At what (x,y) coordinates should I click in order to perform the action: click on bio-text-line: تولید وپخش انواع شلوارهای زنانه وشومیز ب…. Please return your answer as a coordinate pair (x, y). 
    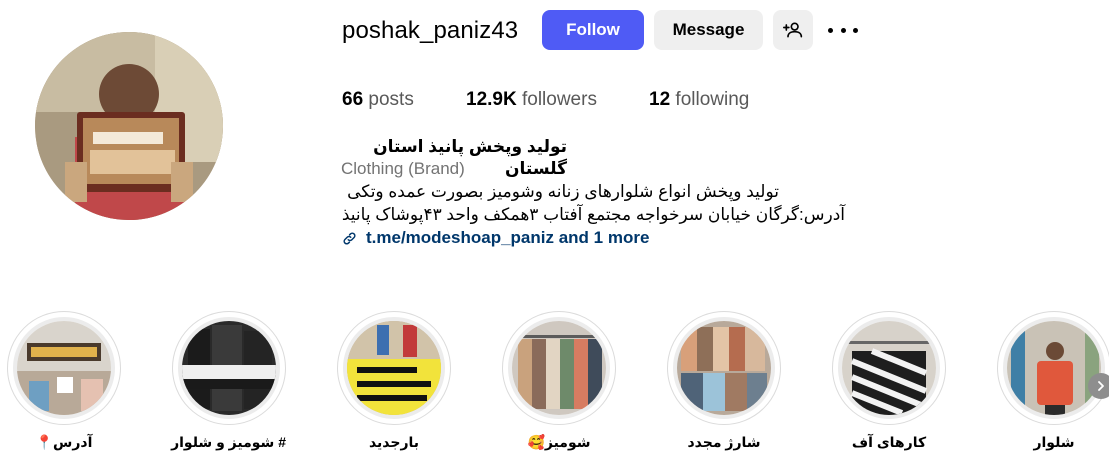
    Looking at the image, I should click on (563, 191).